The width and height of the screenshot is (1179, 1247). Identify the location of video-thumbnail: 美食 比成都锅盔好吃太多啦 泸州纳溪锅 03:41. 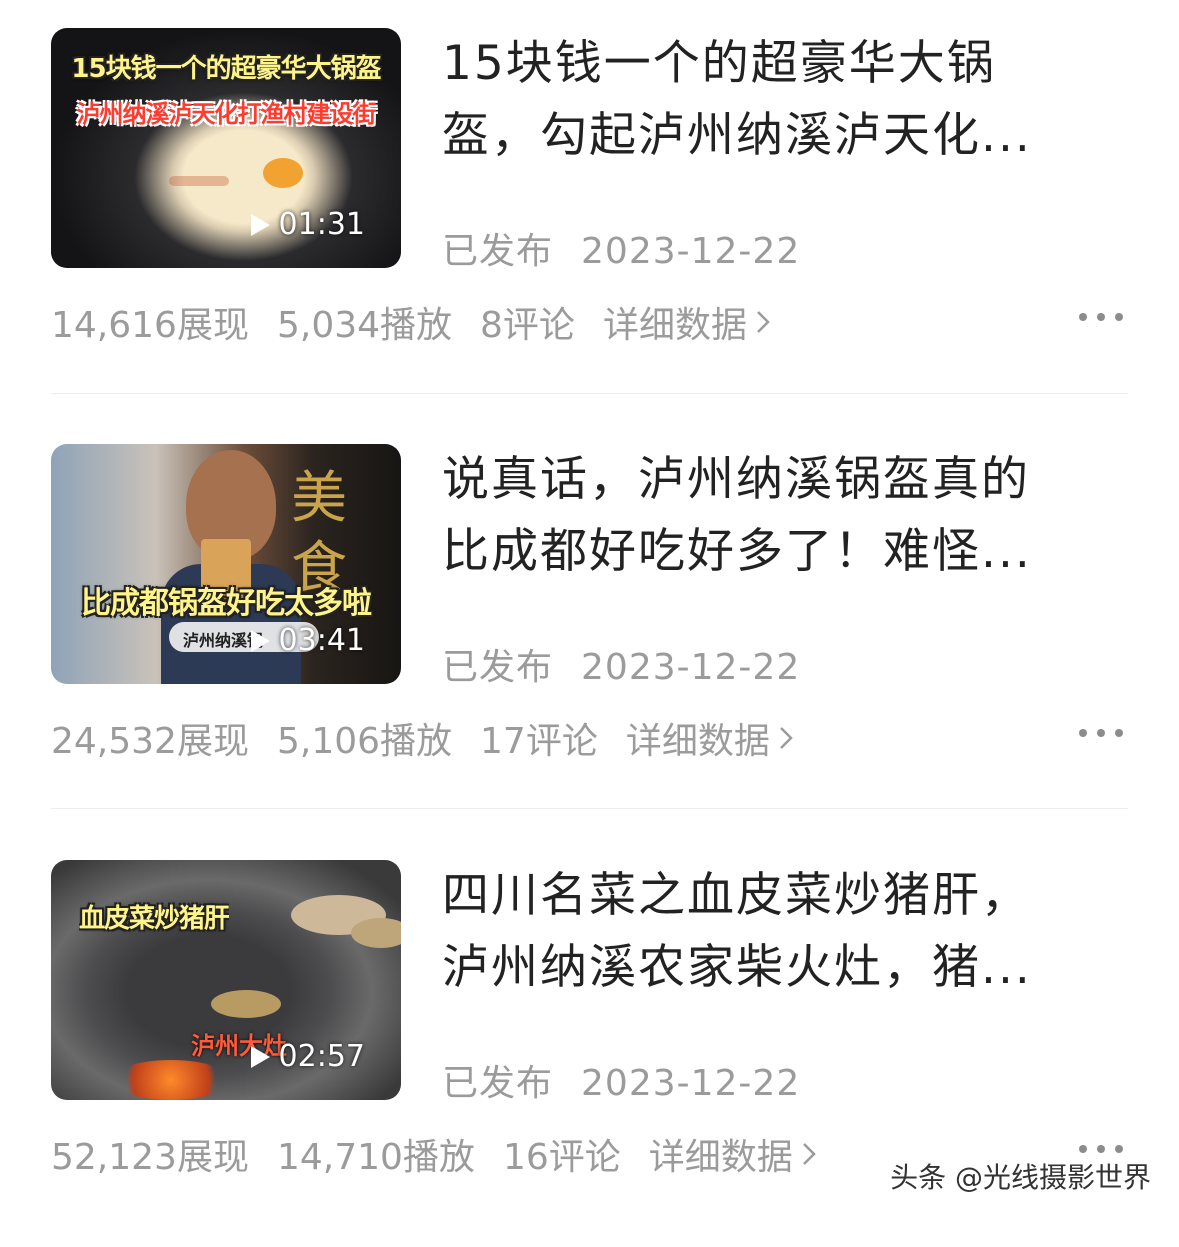
(226, 564).